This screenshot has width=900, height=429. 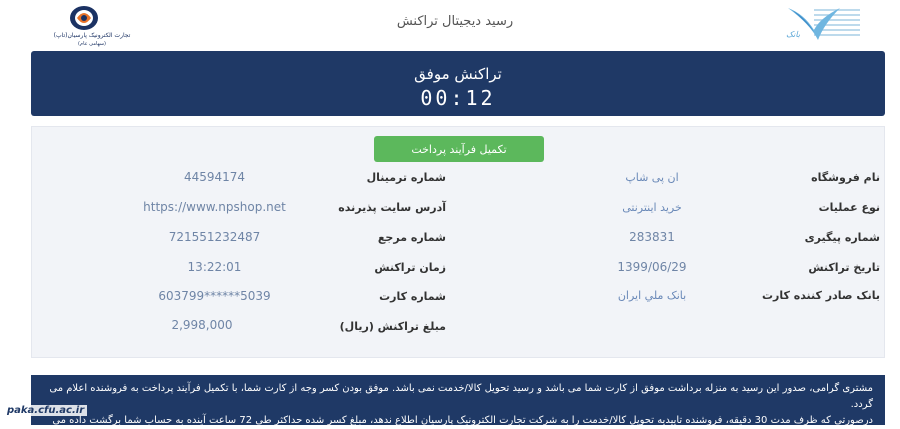 What do you see at coordinates (820, 295) in the screenshot?
I see `issuing-bank-label: بانک صادر کننده کارت` at bounding box center [820, 295].